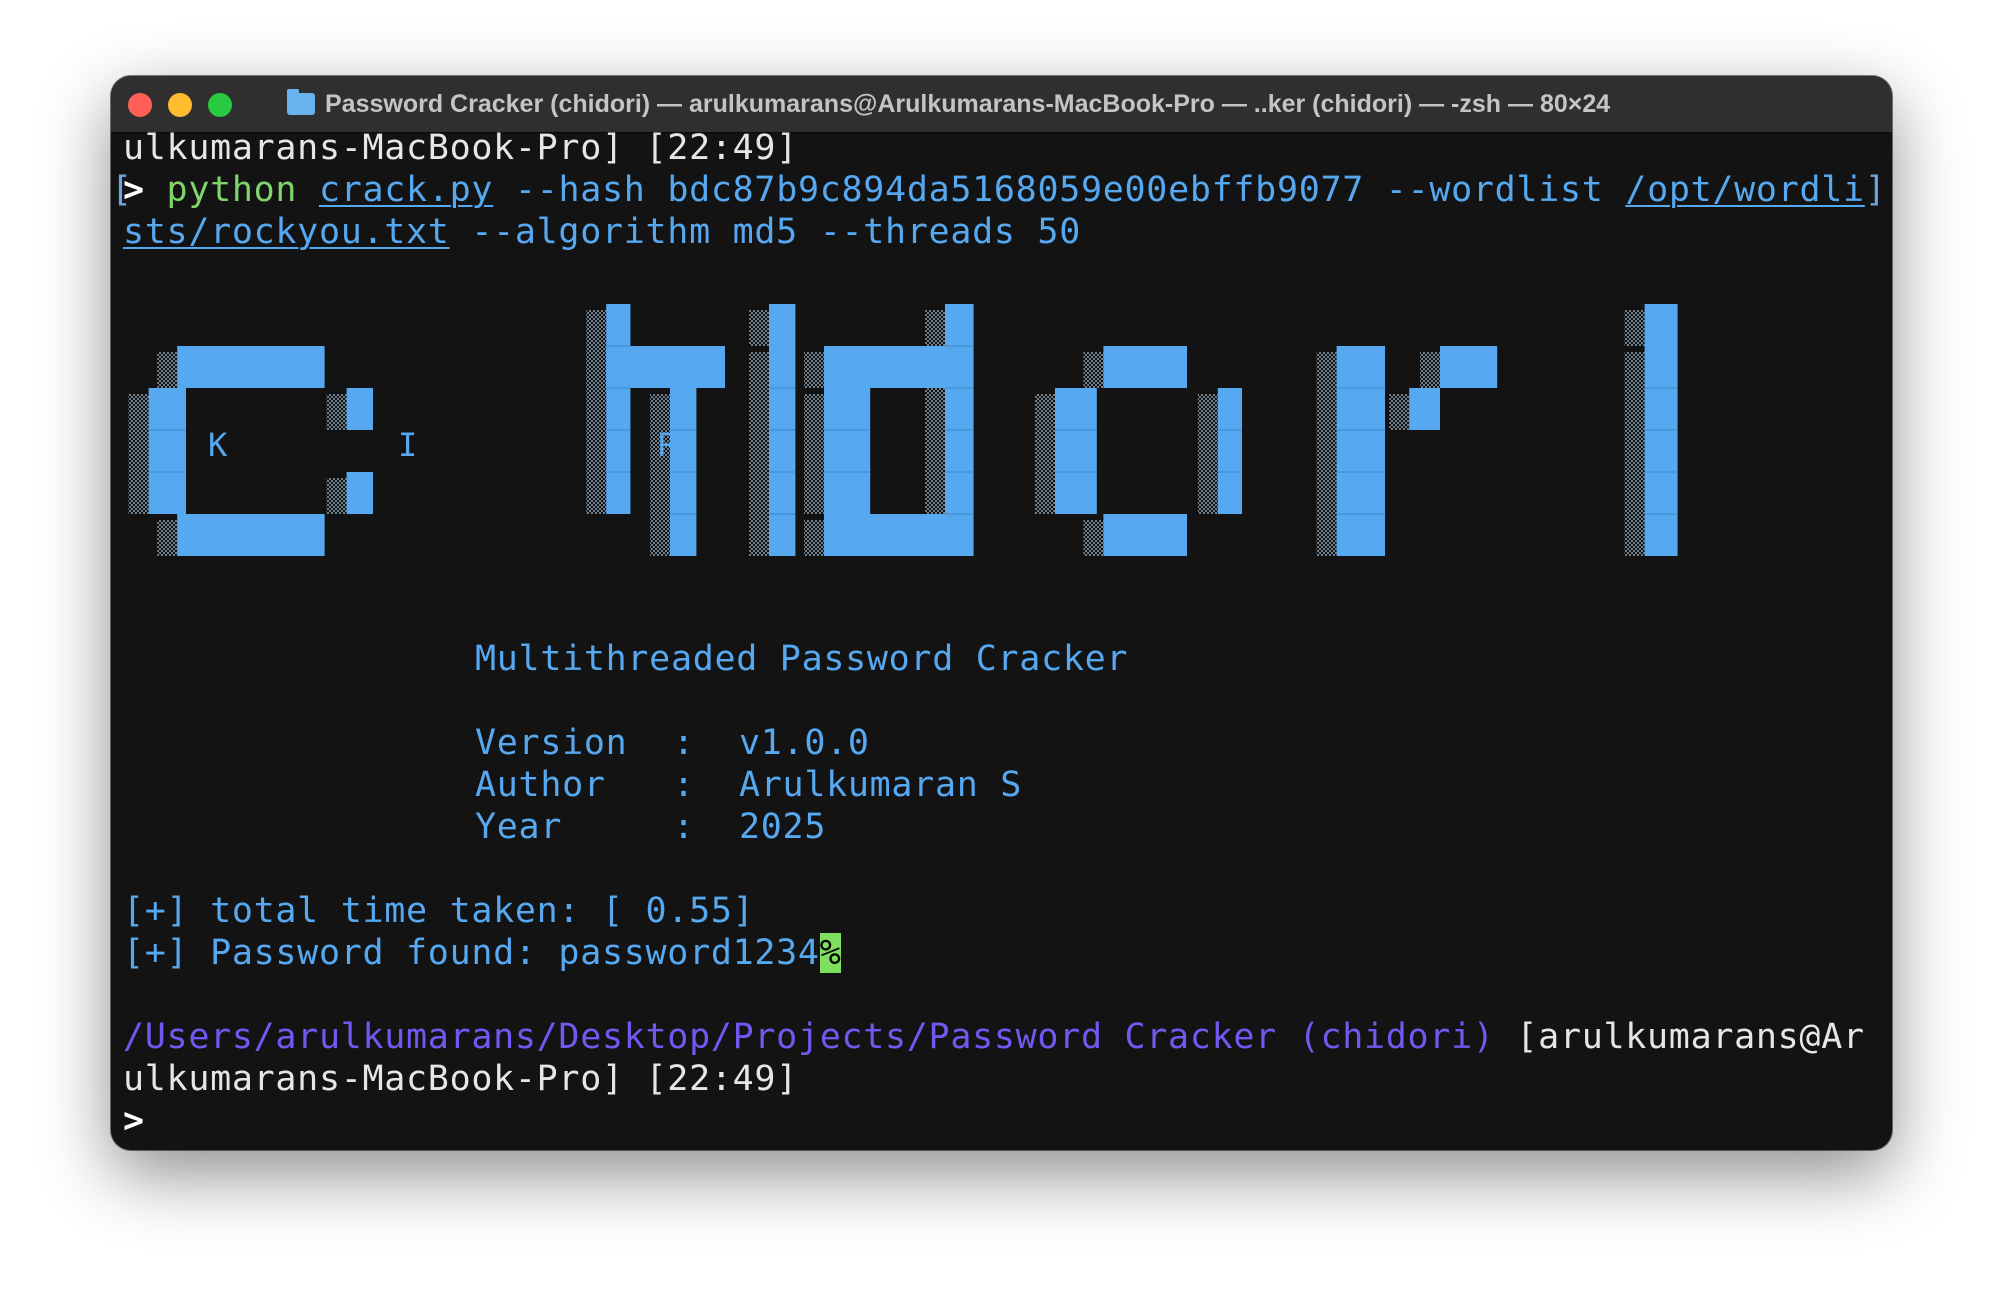  I want to click on subtitle: Multithreaded Password Cracker, so click(802, 659).